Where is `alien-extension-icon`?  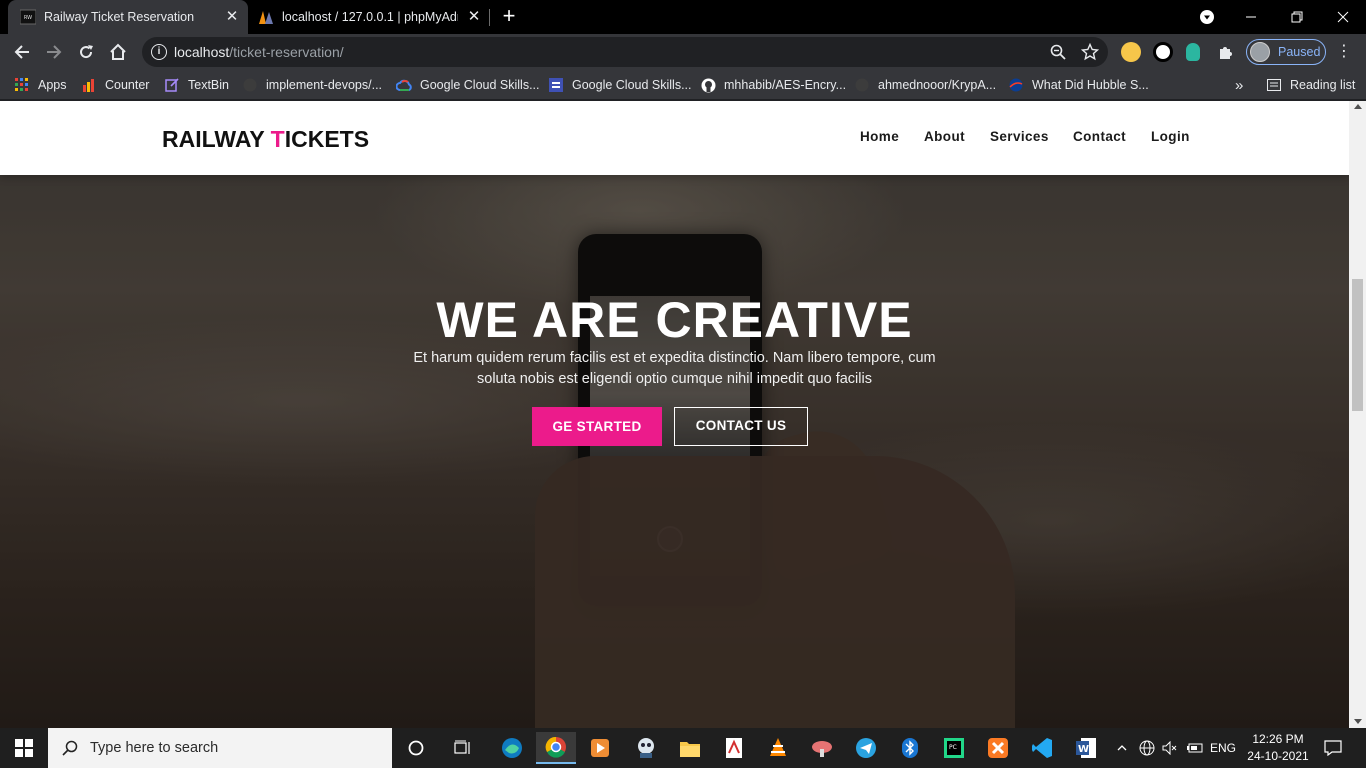 alien-extension-icon is located at coordinates (1193, 52).